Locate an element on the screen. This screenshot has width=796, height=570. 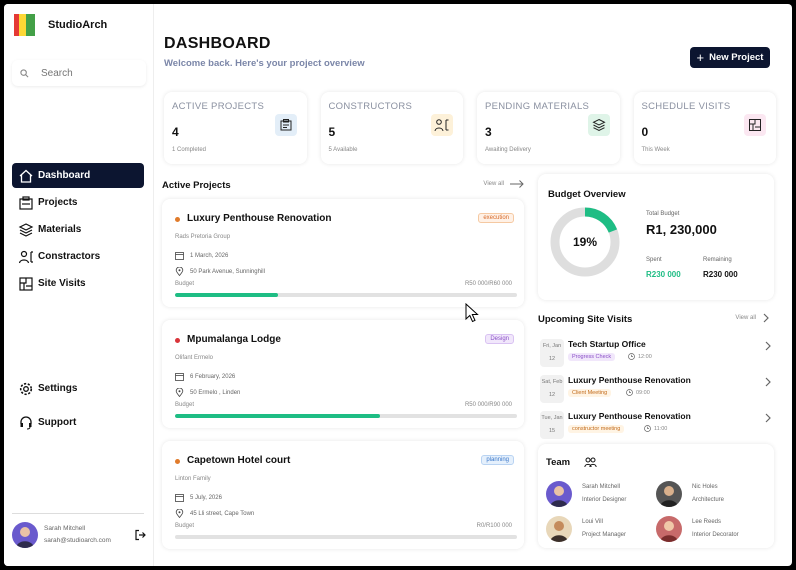
calendar-icon is located at coordinates (179, 256).